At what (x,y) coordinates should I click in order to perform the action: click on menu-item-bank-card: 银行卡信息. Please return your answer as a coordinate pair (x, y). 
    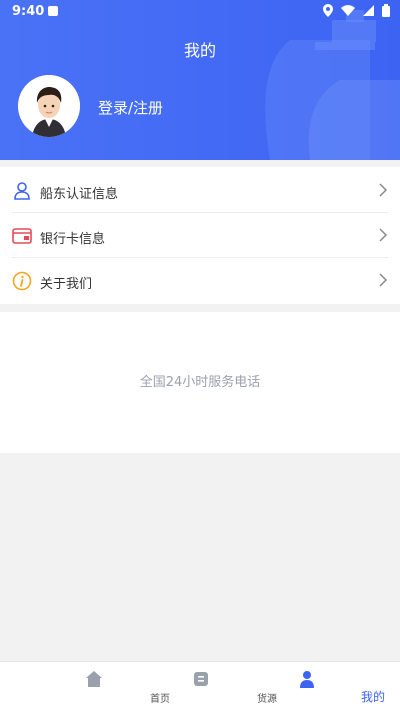
    Looking at the image, I should click on (200, 236).